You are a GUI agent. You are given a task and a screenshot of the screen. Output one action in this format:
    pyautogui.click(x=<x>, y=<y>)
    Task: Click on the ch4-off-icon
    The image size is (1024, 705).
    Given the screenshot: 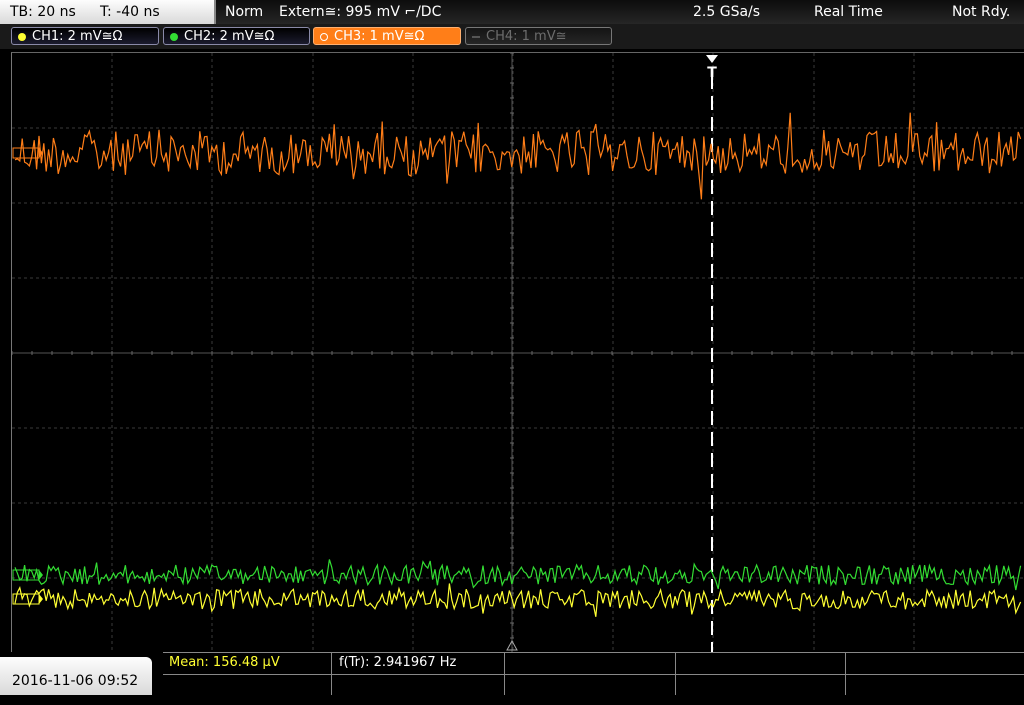 What is the action you would take?
    pyautogui.click(x=476, y=37)
    